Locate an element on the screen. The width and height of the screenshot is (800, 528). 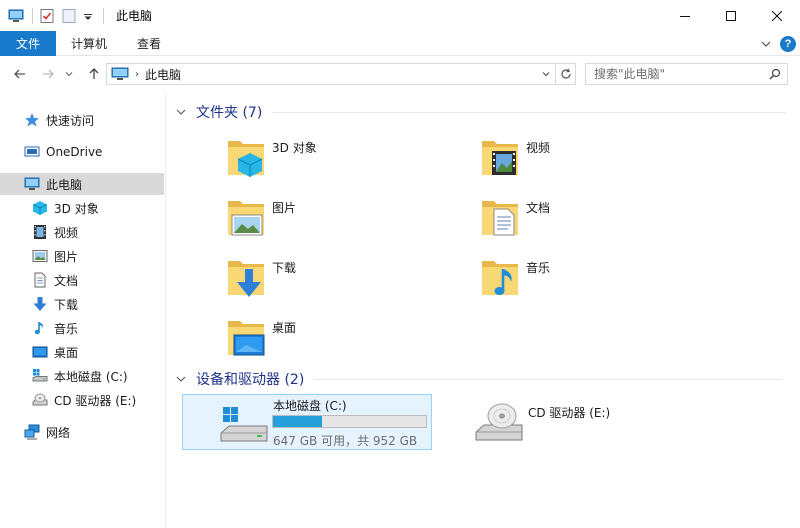
quick-access-toolbar is located at coordinates (55, 15).